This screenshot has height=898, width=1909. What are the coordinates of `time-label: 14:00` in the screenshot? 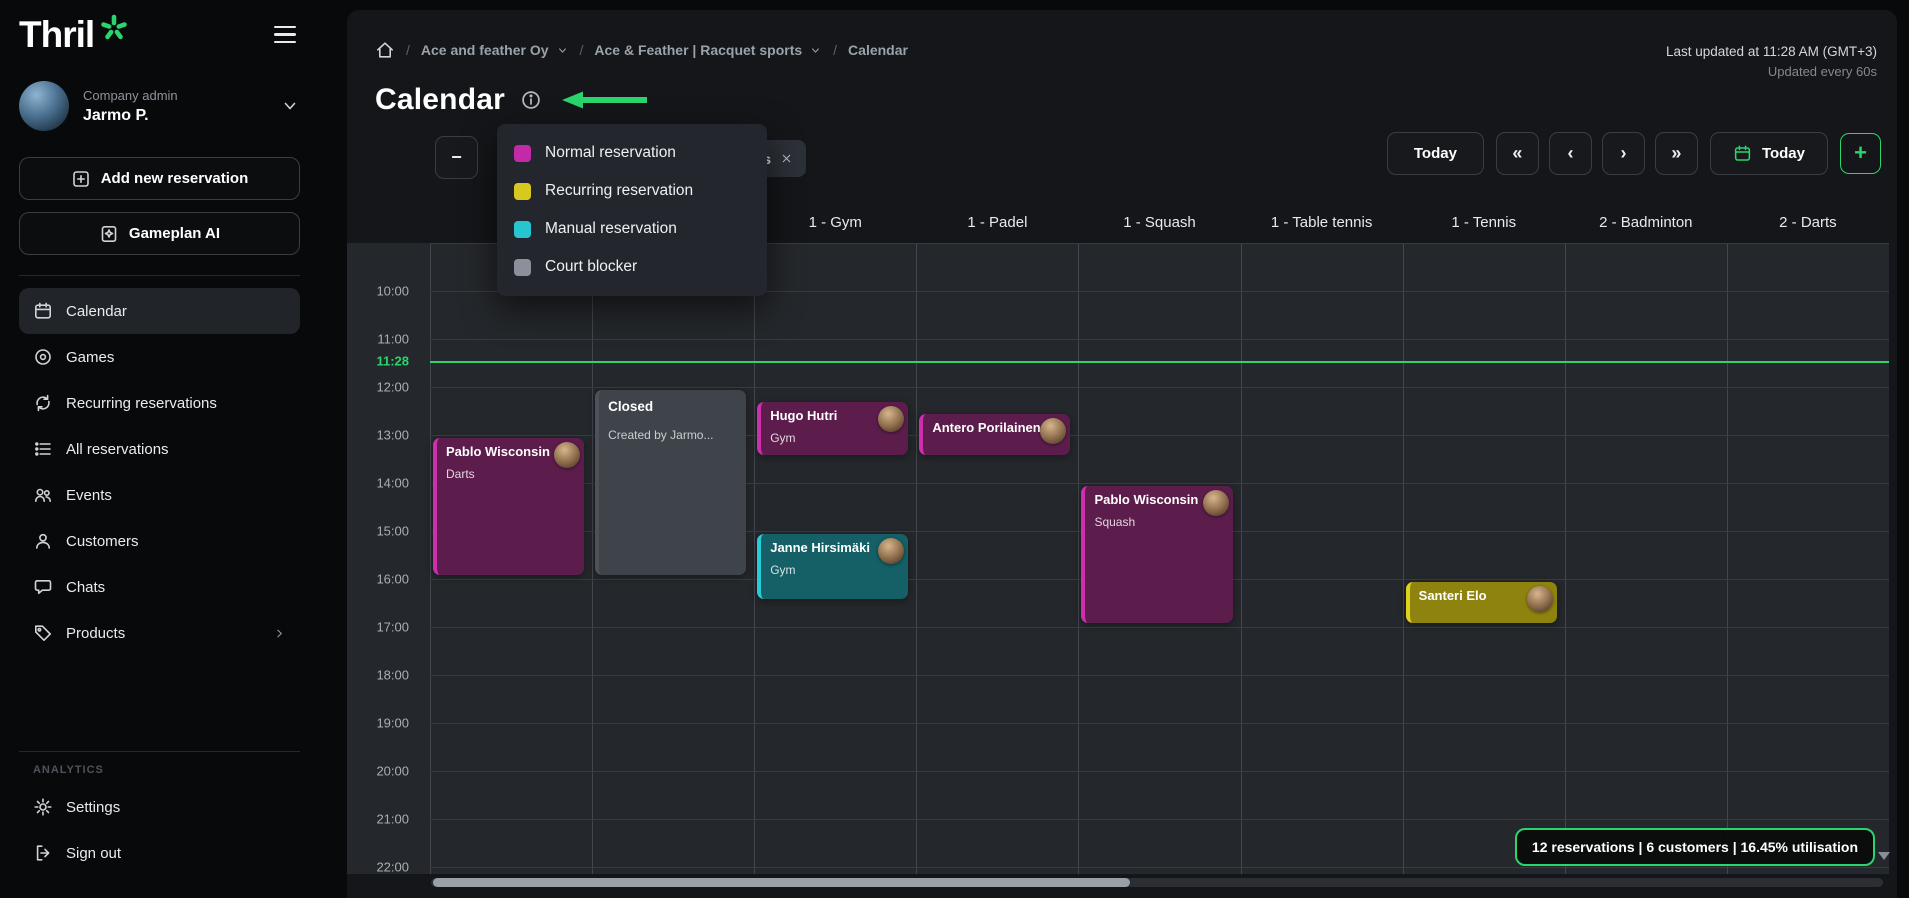 It's located at (392, 483).